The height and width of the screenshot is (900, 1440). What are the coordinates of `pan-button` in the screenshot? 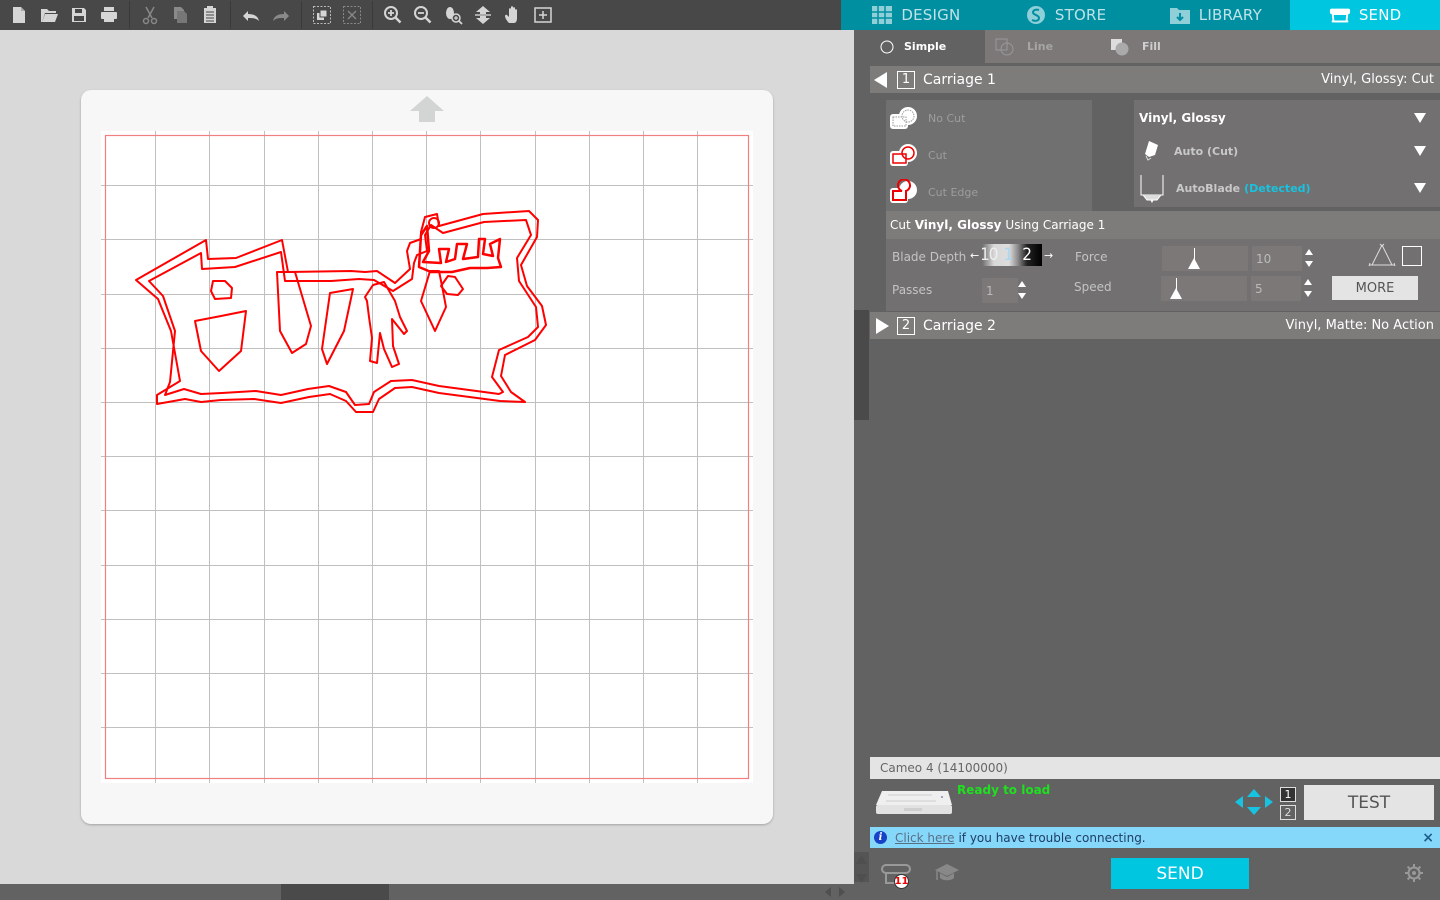 It's located at (513, 15).